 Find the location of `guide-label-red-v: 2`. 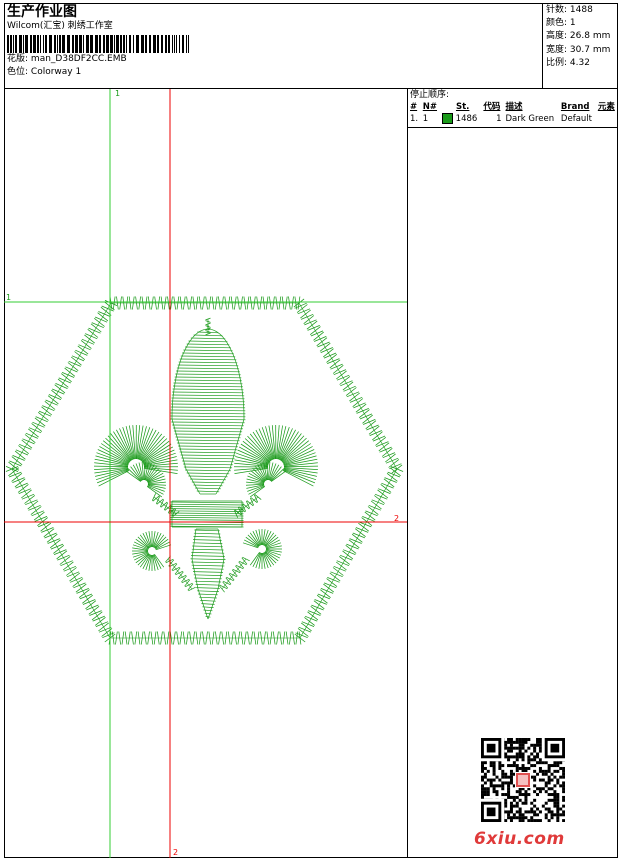

guide-label-red-v: 2 is located at coordinates (175, 852).